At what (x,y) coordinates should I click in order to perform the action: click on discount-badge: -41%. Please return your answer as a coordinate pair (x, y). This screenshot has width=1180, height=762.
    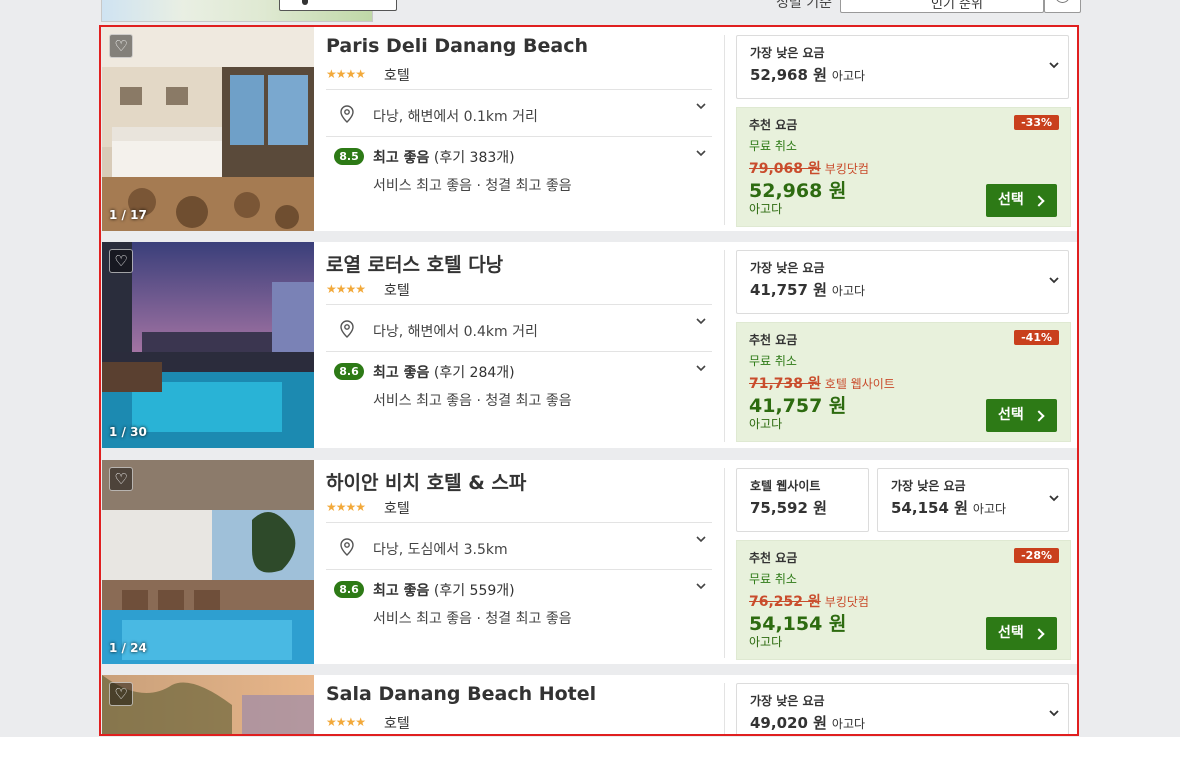
    Looking at the image, I should click on (1036, 337).